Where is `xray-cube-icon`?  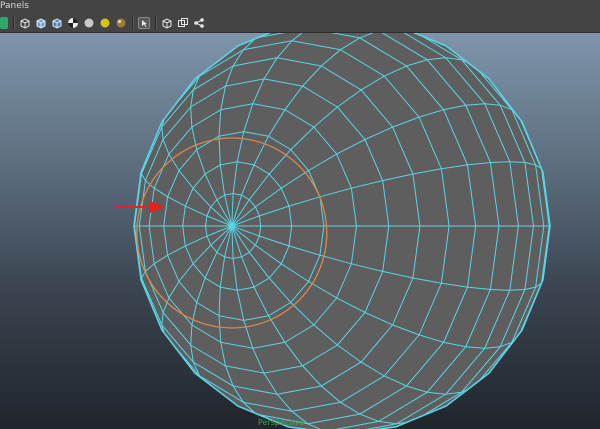 xray-cube-icon is located at coordinates (167, 23).